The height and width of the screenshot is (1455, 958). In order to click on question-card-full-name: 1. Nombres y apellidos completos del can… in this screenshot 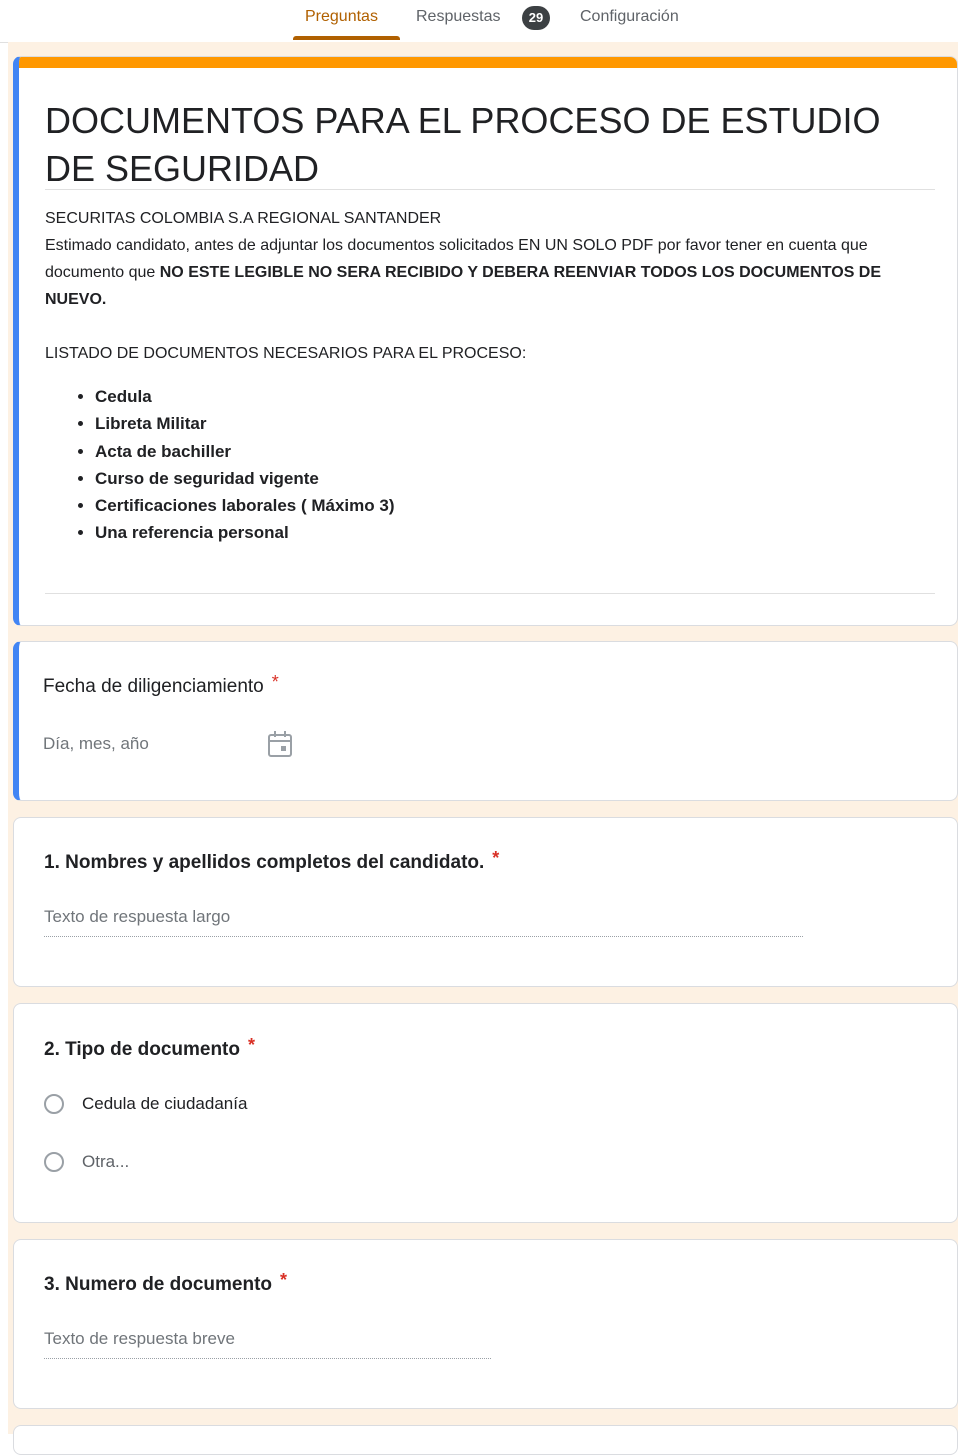, I will do `click(485, 902)`.